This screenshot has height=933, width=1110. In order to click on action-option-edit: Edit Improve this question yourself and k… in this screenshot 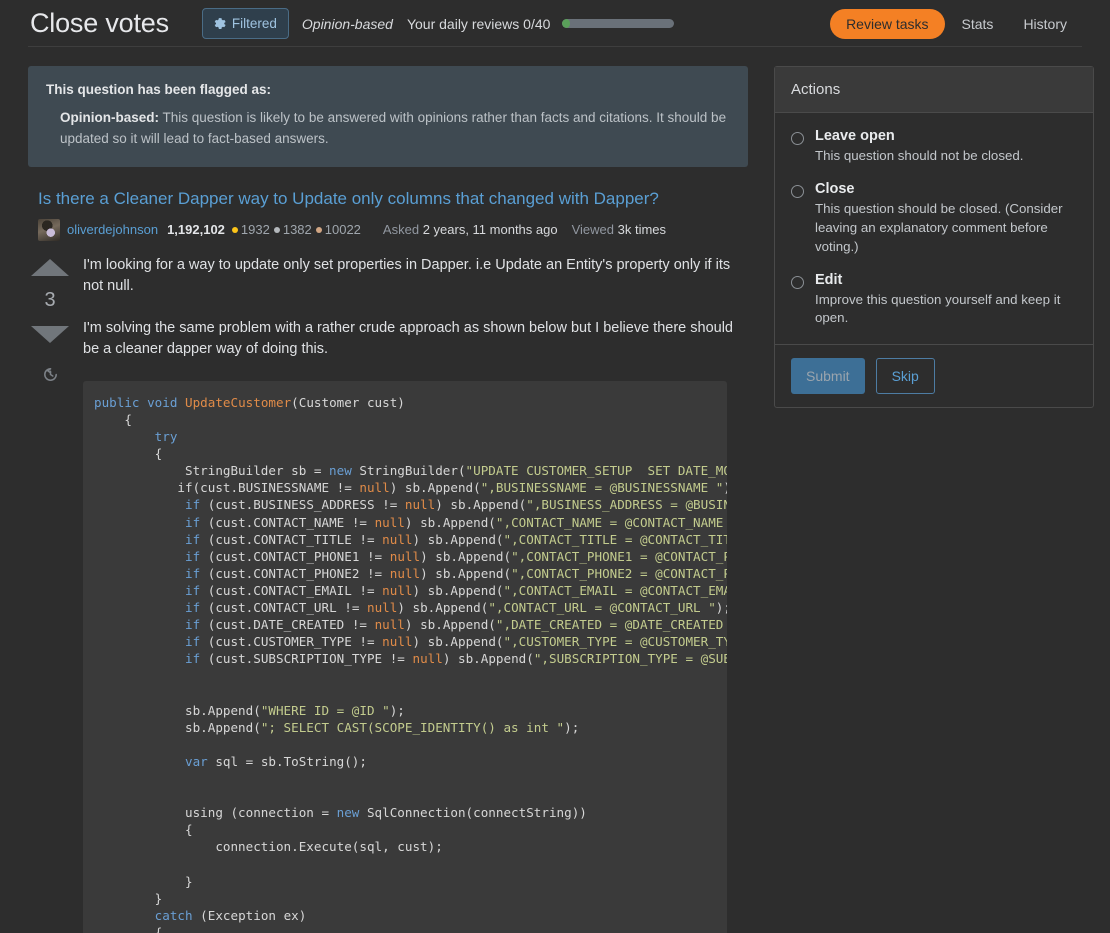, I will do `click(934, 300)`.